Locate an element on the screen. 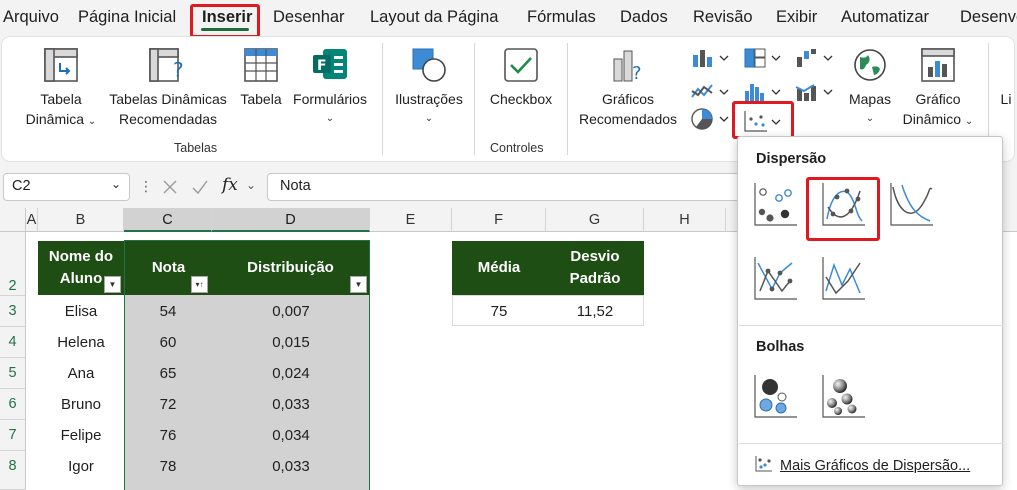  enter-icon is located at coordinates (200, 187).